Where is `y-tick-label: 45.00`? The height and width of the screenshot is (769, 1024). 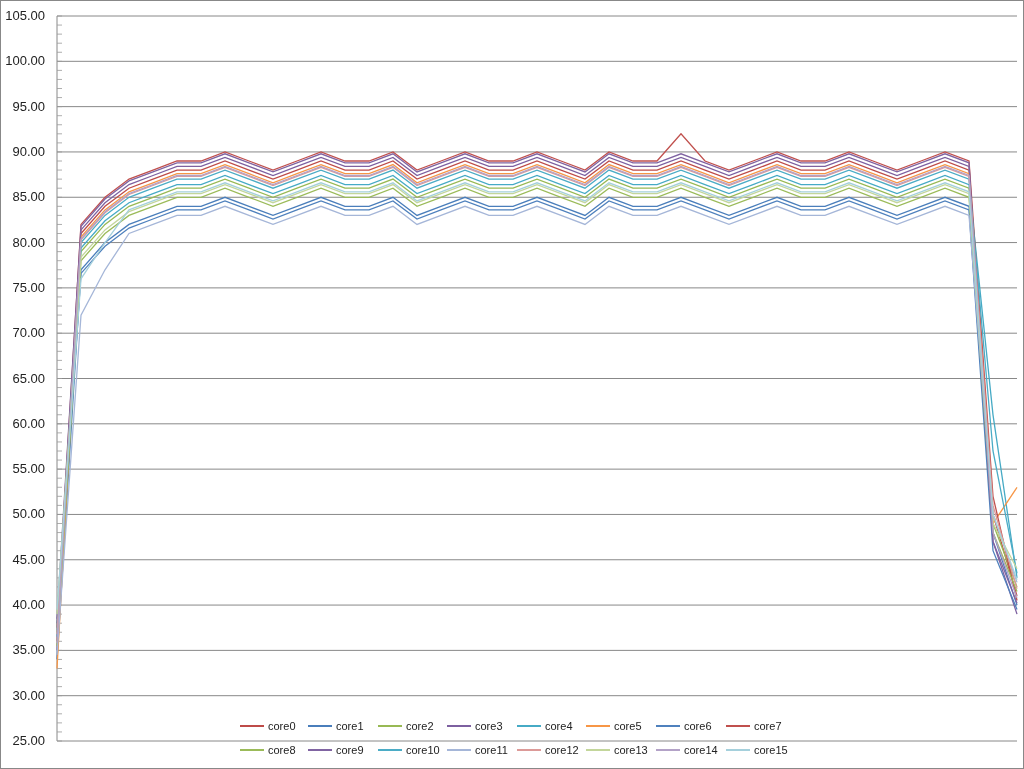 y-tick-label: 45.00 is located at coordinates (28, 559).